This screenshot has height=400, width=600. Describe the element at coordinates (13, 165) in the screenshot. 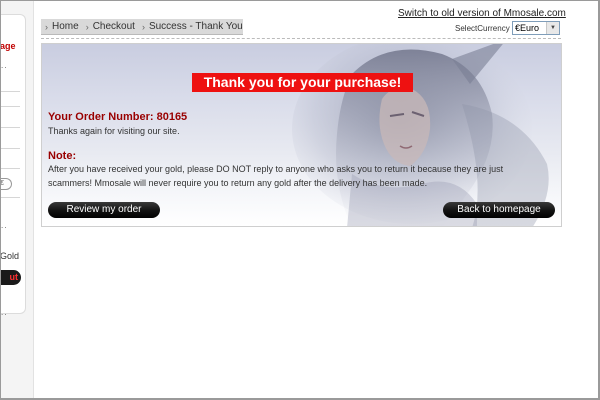

I see `sidebar-panel: age .. € .. Gold ut ..` at that location.